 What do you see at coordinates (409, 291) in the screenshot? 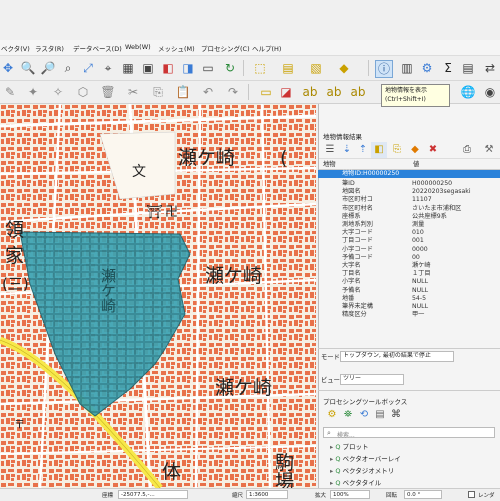
I see `table-row: 予備名 NULL` at bounding box center [409, 291].